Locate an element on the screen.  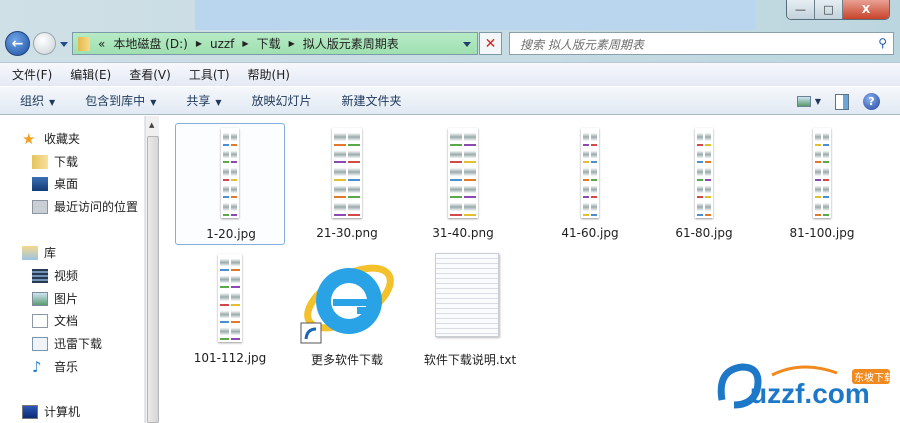
stop-button: ✕ is located at coordinates (490, 43).